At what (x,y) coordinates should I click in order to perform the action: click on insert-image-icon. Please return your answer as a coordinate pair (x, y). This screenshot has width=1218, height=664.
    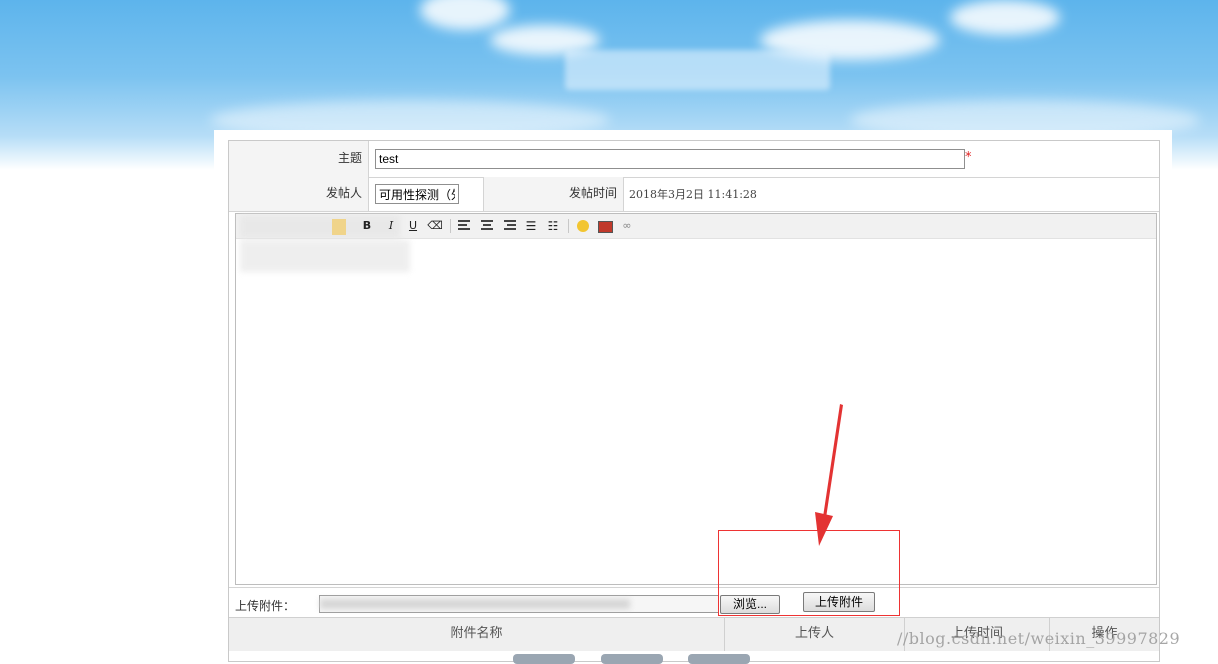
    Looking at the image, I should click on (605, 226).